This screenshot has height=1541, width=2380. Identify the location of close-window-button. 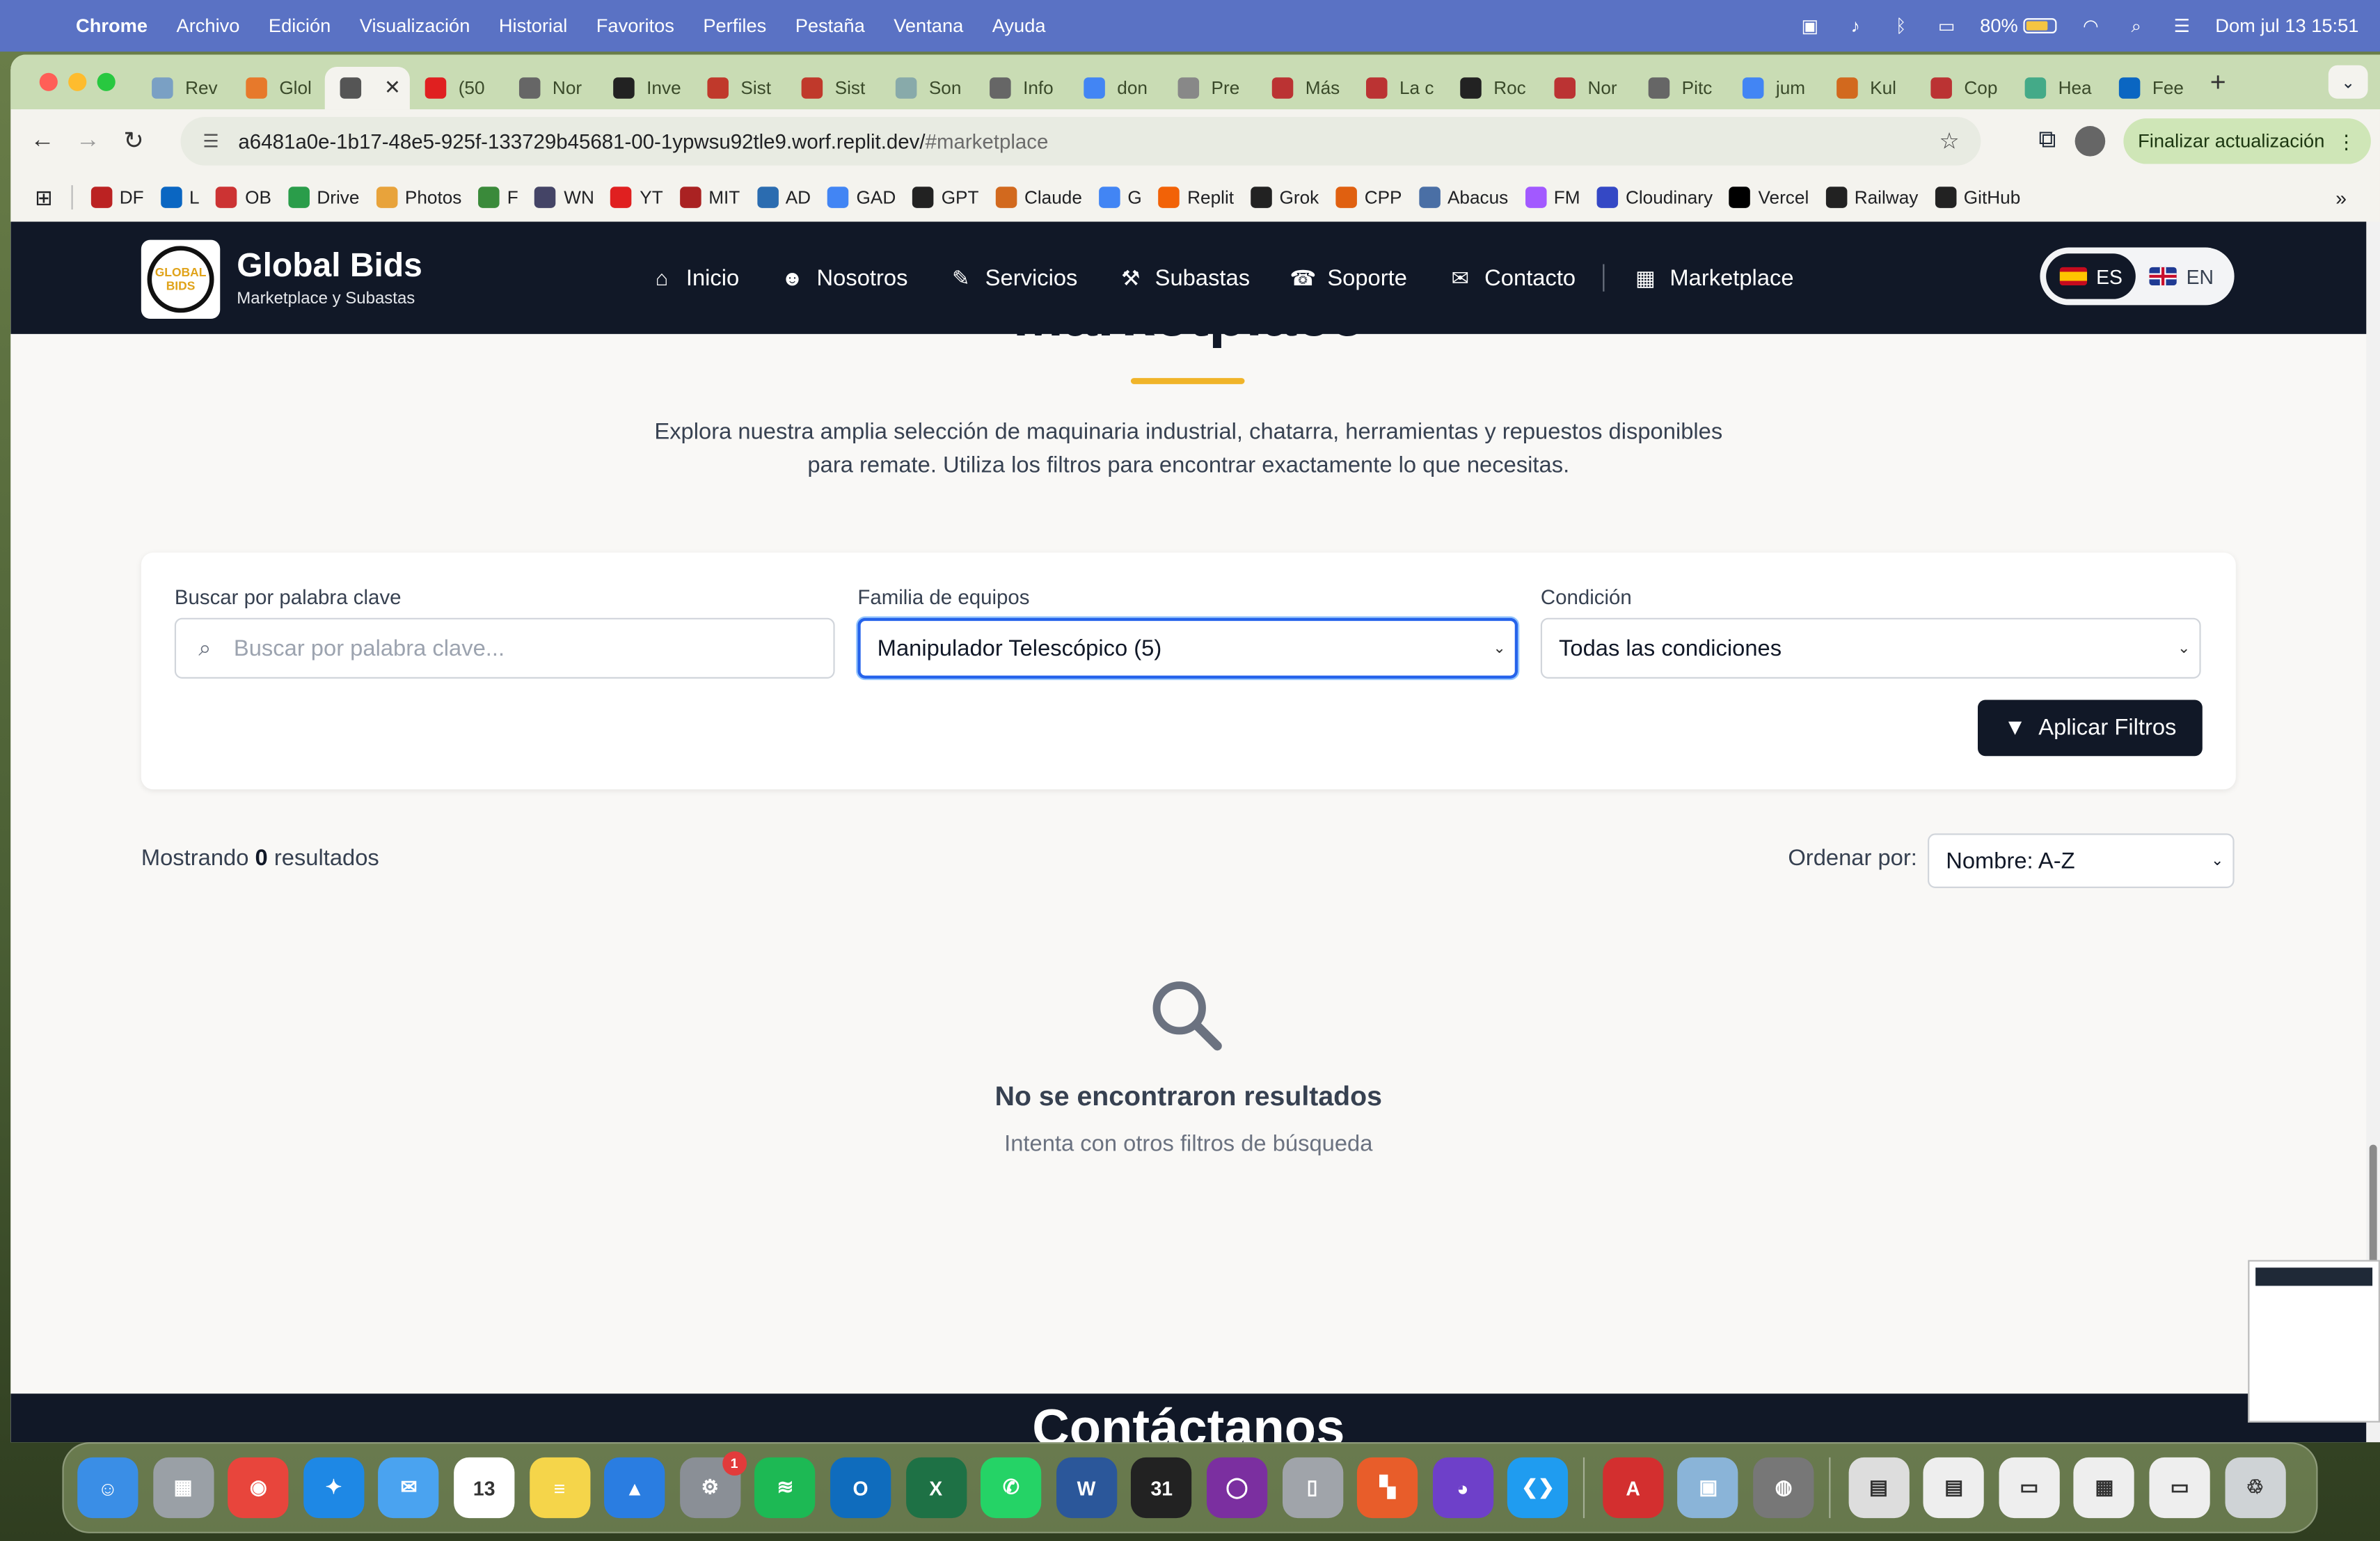
(48, 81).